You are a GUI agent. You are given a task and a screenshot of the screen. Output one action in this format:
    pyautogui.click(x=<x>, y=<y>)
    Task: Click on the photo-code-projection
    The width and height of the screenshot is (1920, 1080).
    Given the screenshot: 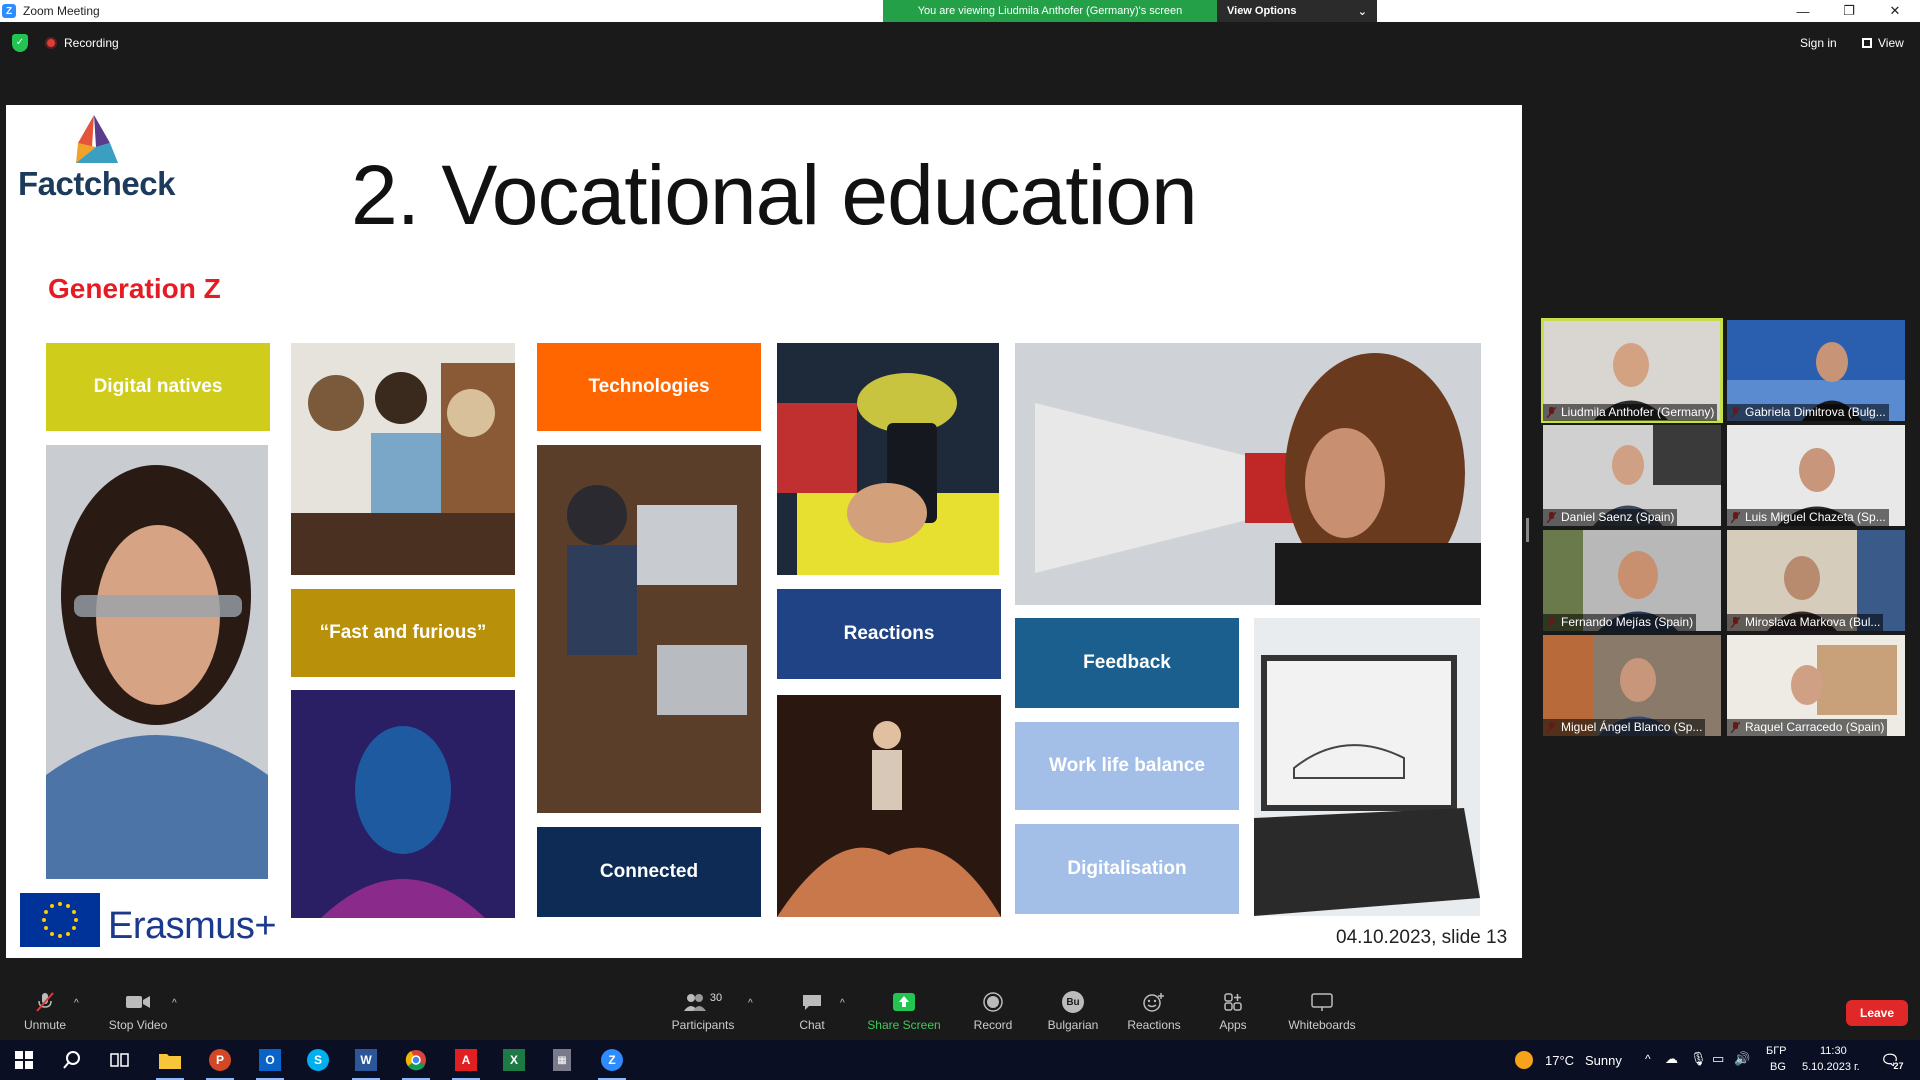 What is the action you would take?
    pyautogui.click(x=403, y=804)
    